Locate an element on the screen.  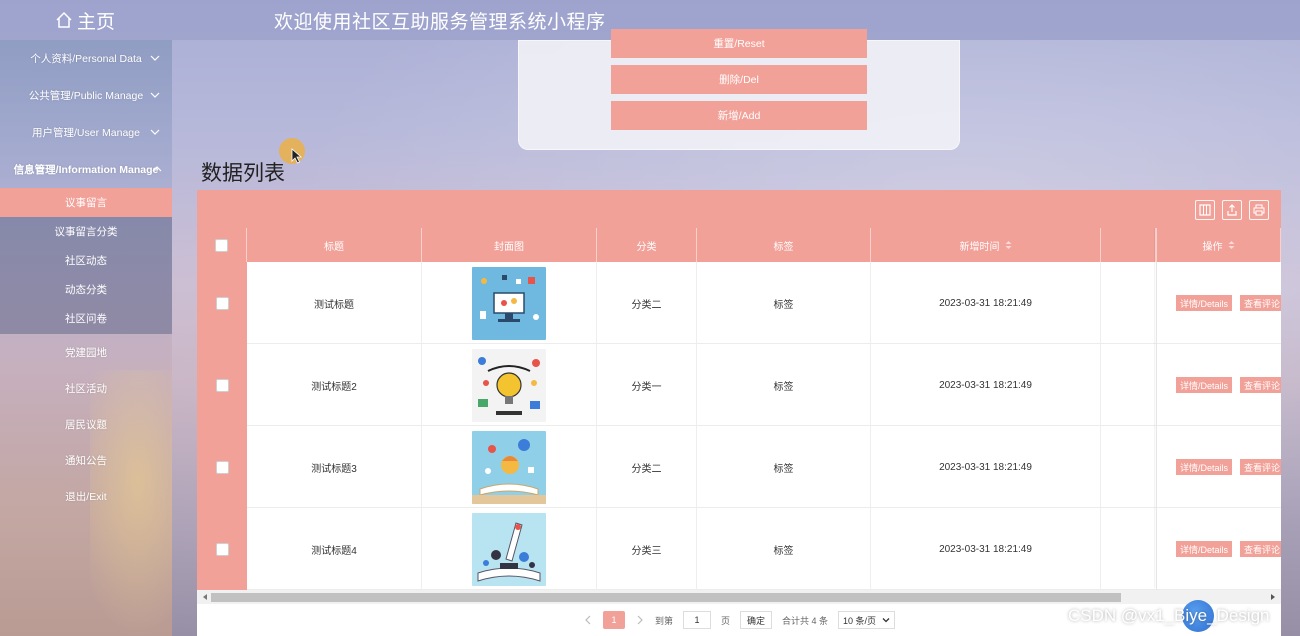
submenu-item-discussion-messages: 议事留言 is located at coordinates (86, 202).